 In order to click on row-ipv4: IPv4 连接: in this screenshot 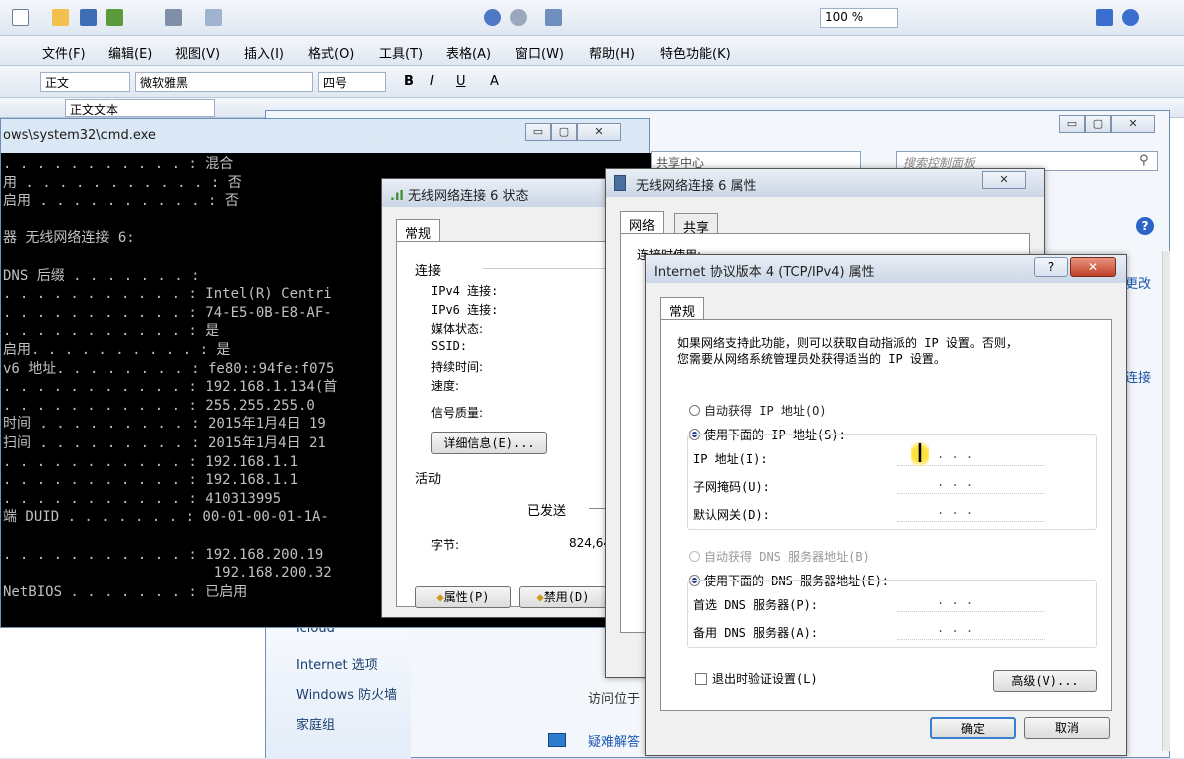, I will do `click(465, 291)`.